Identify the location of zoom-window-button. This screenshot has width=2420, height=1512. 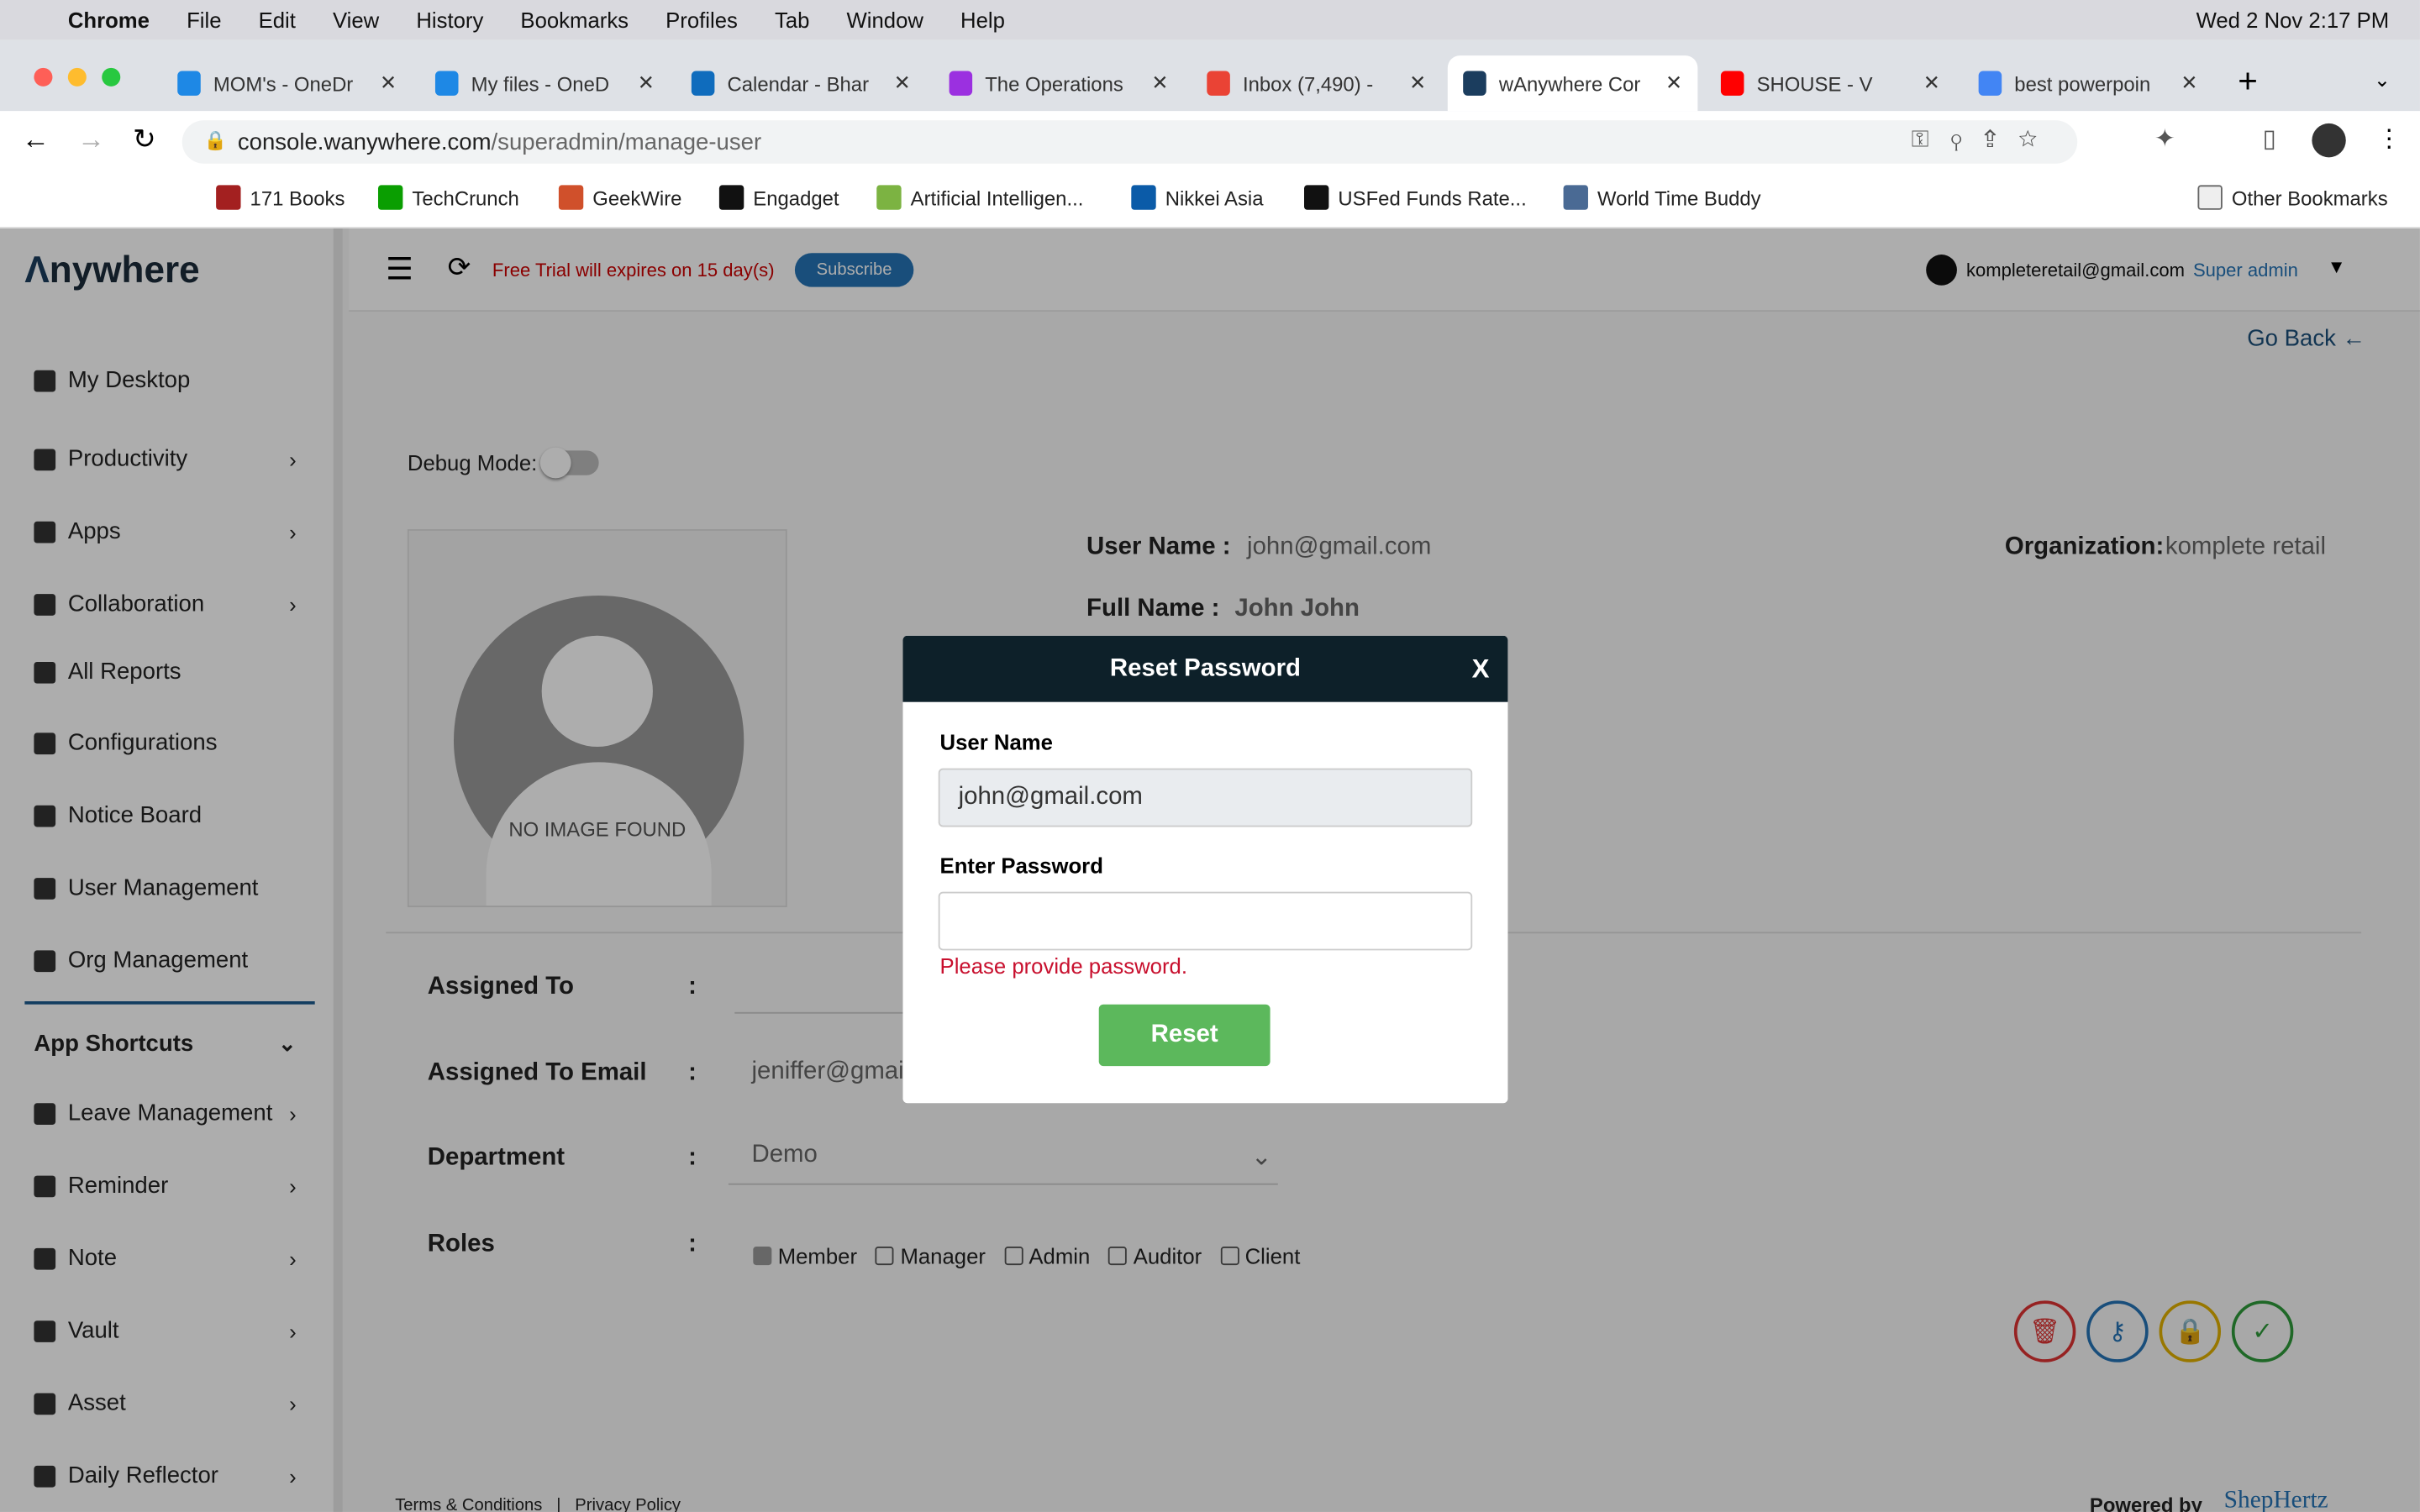
(112, 77).